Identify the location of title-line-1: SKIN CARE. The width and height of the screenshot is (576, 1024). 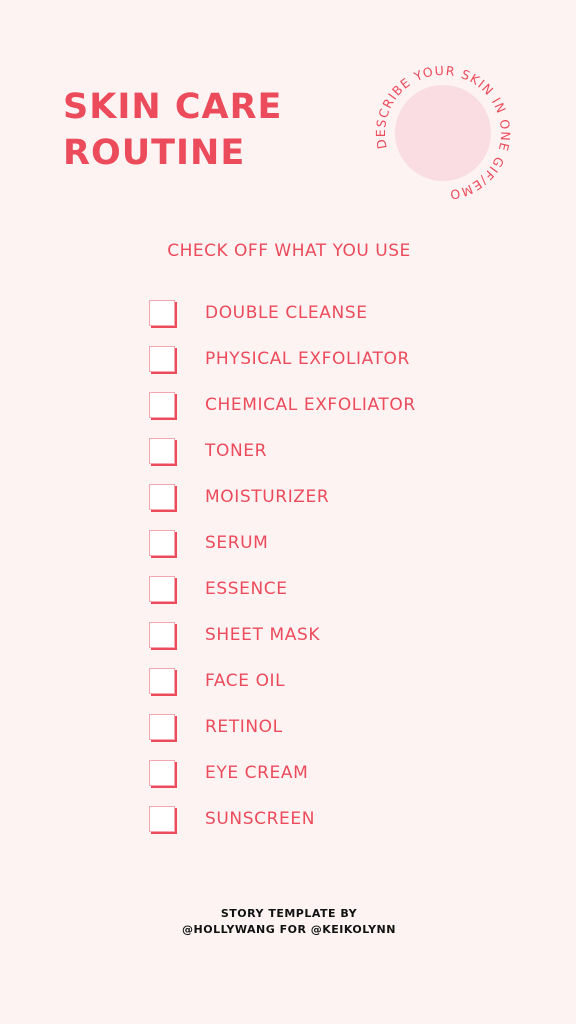
(173, 107).